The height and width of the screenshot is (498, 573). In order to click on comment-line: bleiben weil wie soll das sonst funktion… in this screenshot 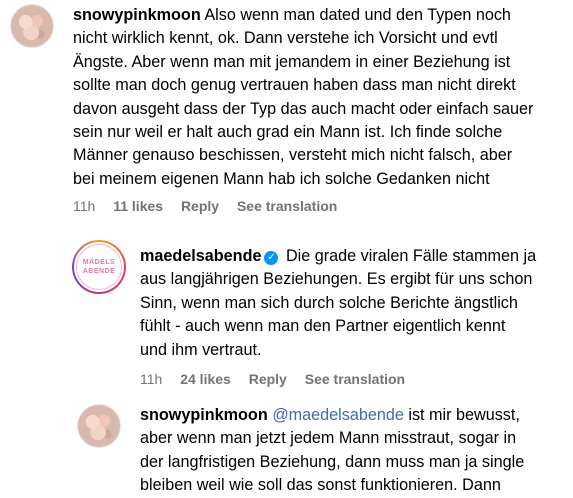, I will do `click(320, 485)`.